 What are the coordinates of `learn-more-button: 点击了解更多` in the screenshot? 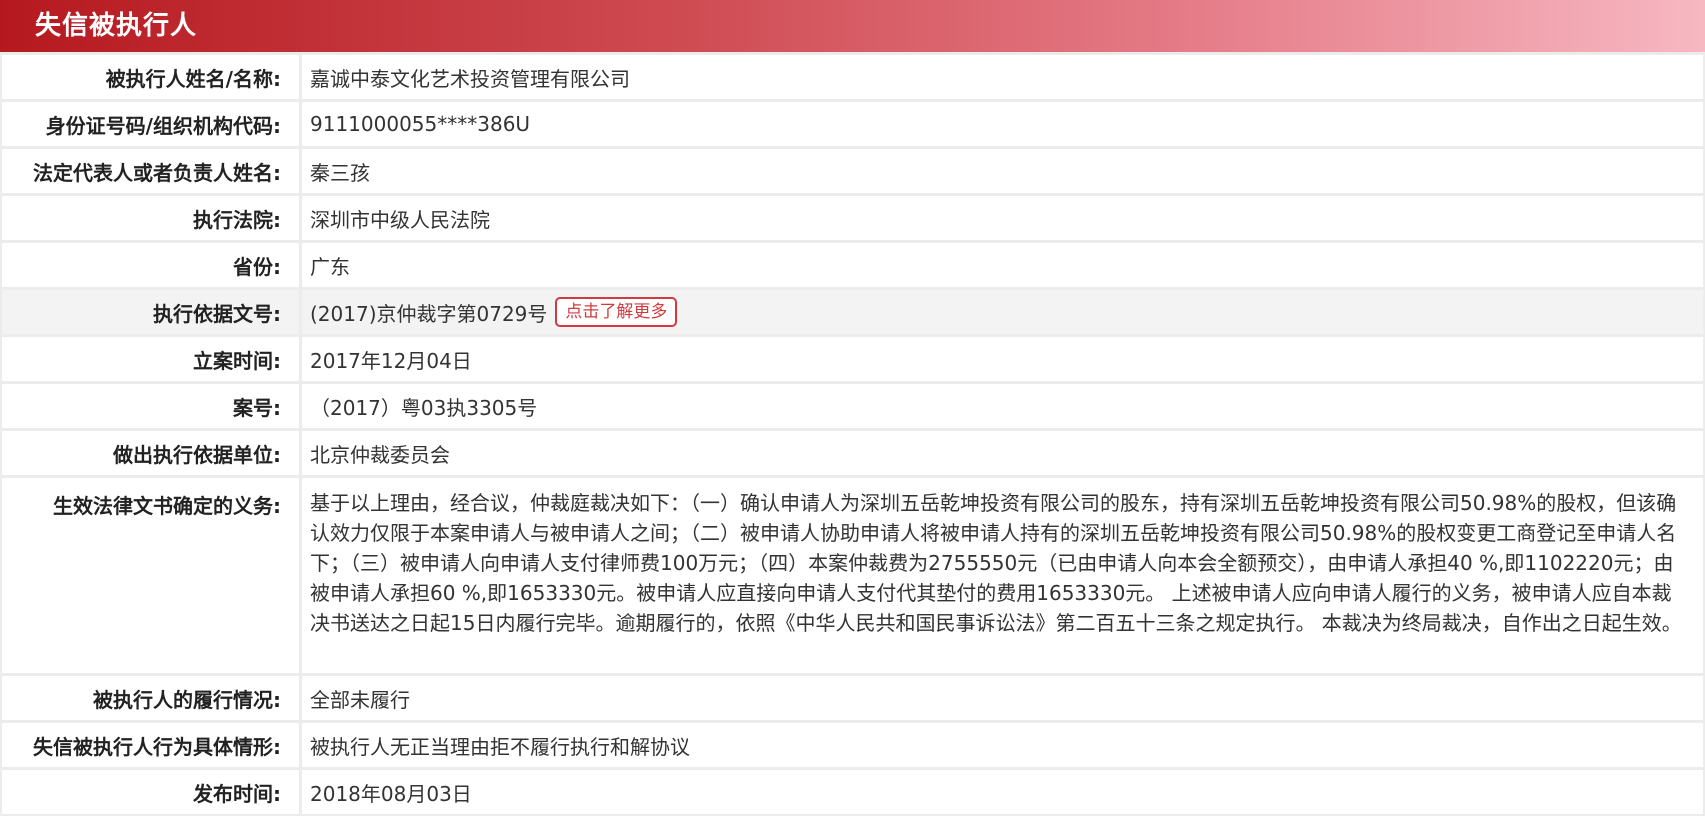 It's located at (616, 312).